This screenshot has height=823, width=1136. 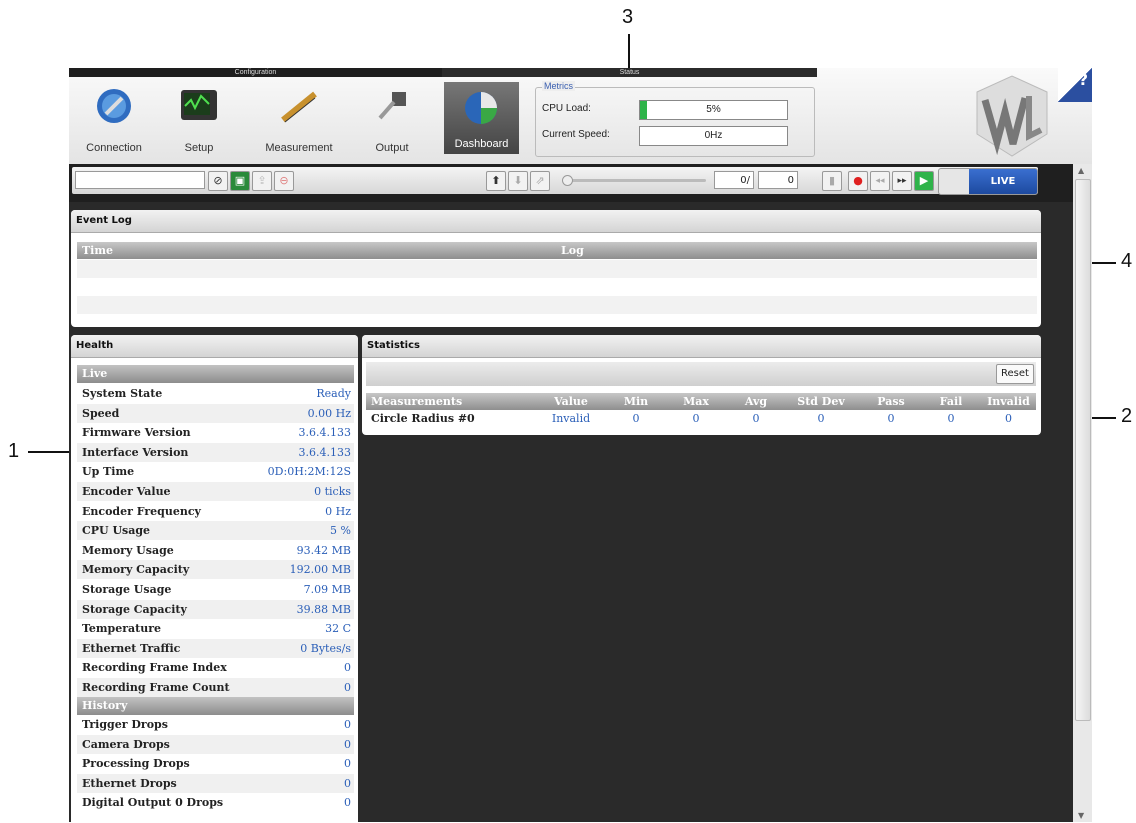 I want to click on health-row-value: 0 Bytes/s, so click(x=325, y=648).